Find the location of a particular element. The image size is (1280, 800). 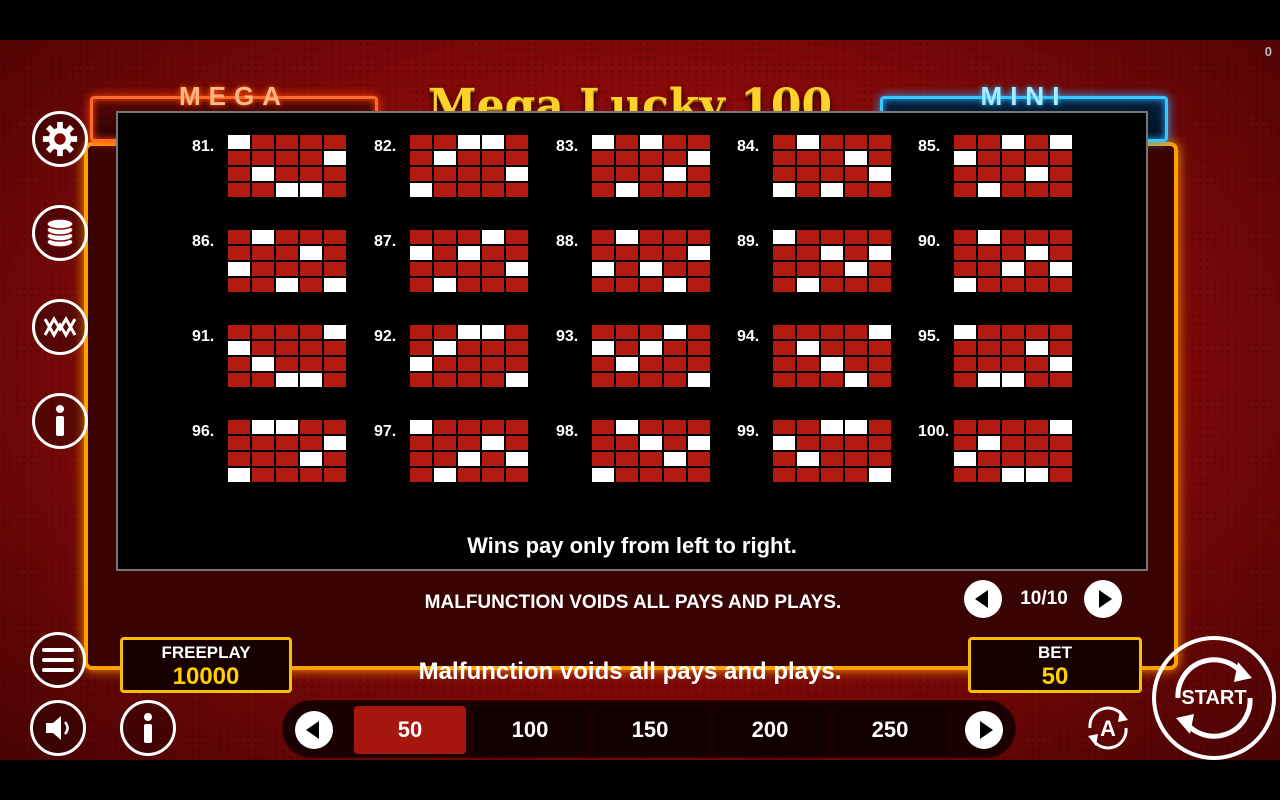

sound-button is located at coordinates (58, 728).